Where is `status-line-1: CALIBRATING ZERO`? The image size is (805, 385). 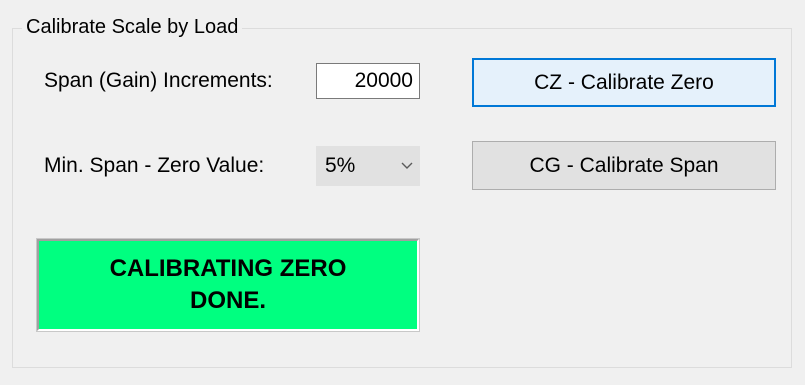
status-line-1: CALIBRATING ZERO is located at coordinates (228, 268).